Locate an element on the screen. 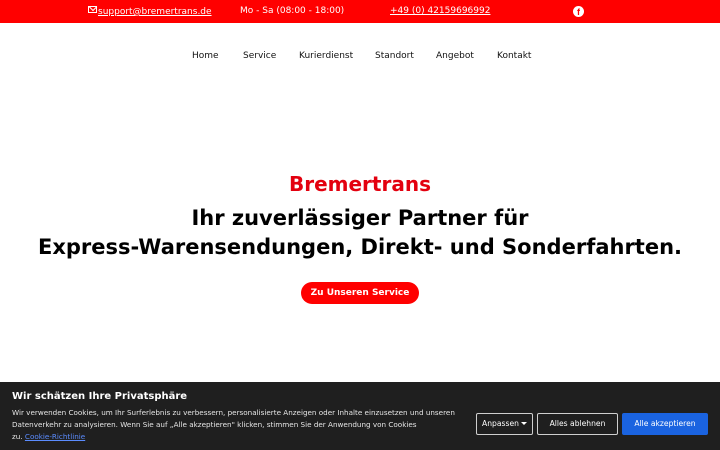  accept-all-button: Alle akzeptieren is located at coordinates (665, 424).